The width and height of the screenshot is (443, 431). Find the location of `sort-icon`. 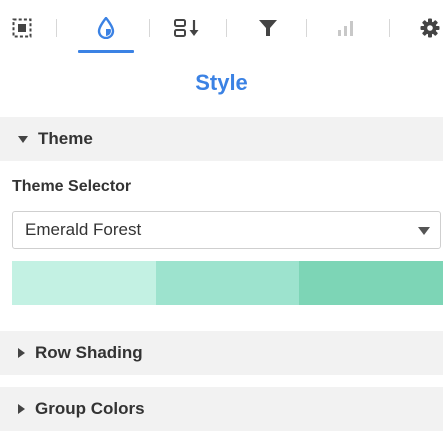

sort-icon is located at coordinates (187, 28).